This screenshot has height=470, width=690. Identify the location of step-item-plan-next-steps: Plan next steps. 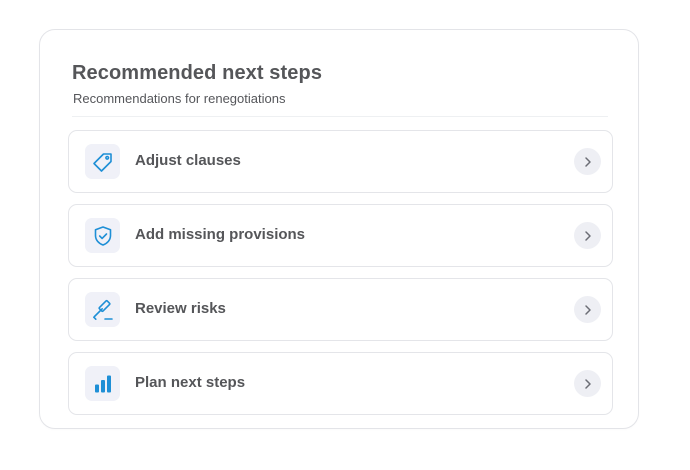
(340, 383).